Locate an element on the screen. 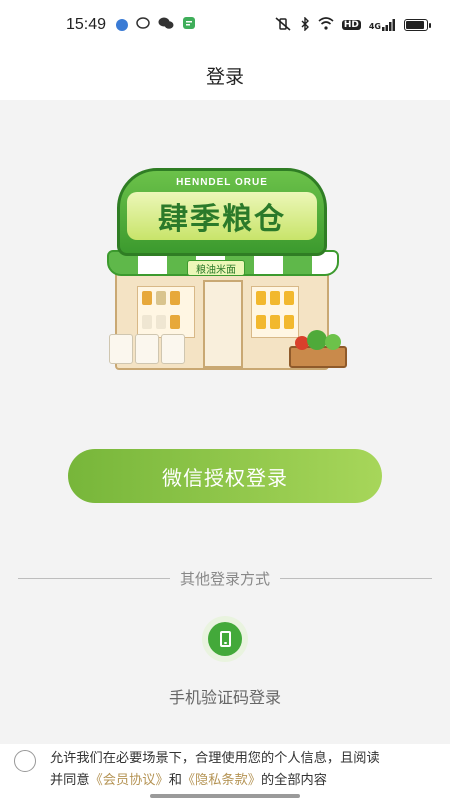 Image resolution: width=450 pixels, height=800 pixels. browser-icon is located at coordinates (122, 25).